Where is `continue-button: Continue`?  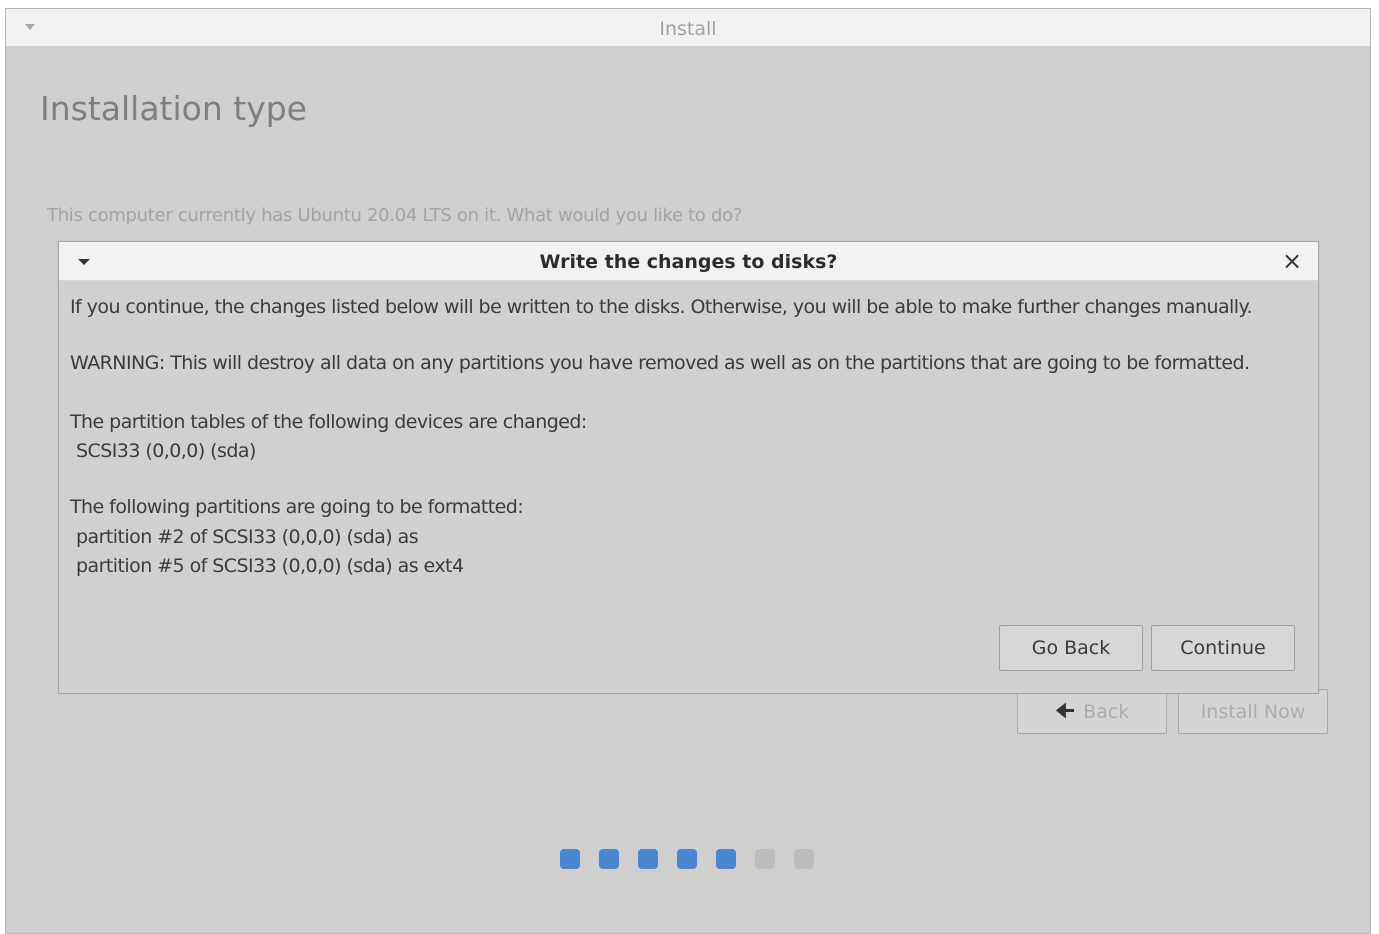
continue-button: Continue is located at coordinates (1223, 648).